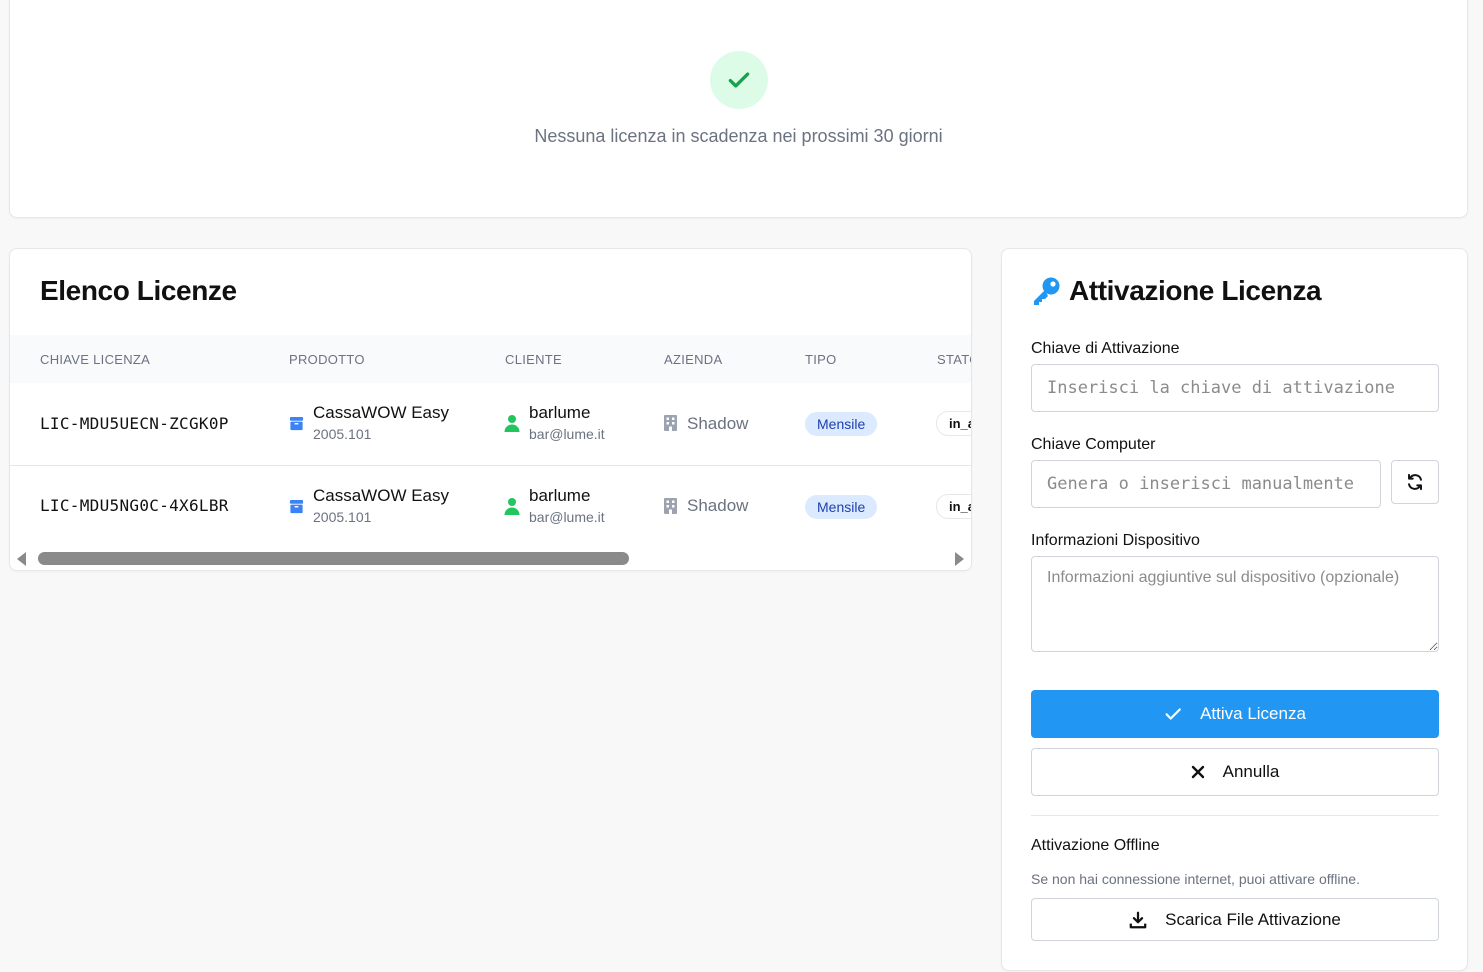 The width and height of the screenshot is (1483, 972). Describe the element at coordinates (1095, 845) in the screenshot. I see `offline-activation-title: Attivazione Offline` at that location.